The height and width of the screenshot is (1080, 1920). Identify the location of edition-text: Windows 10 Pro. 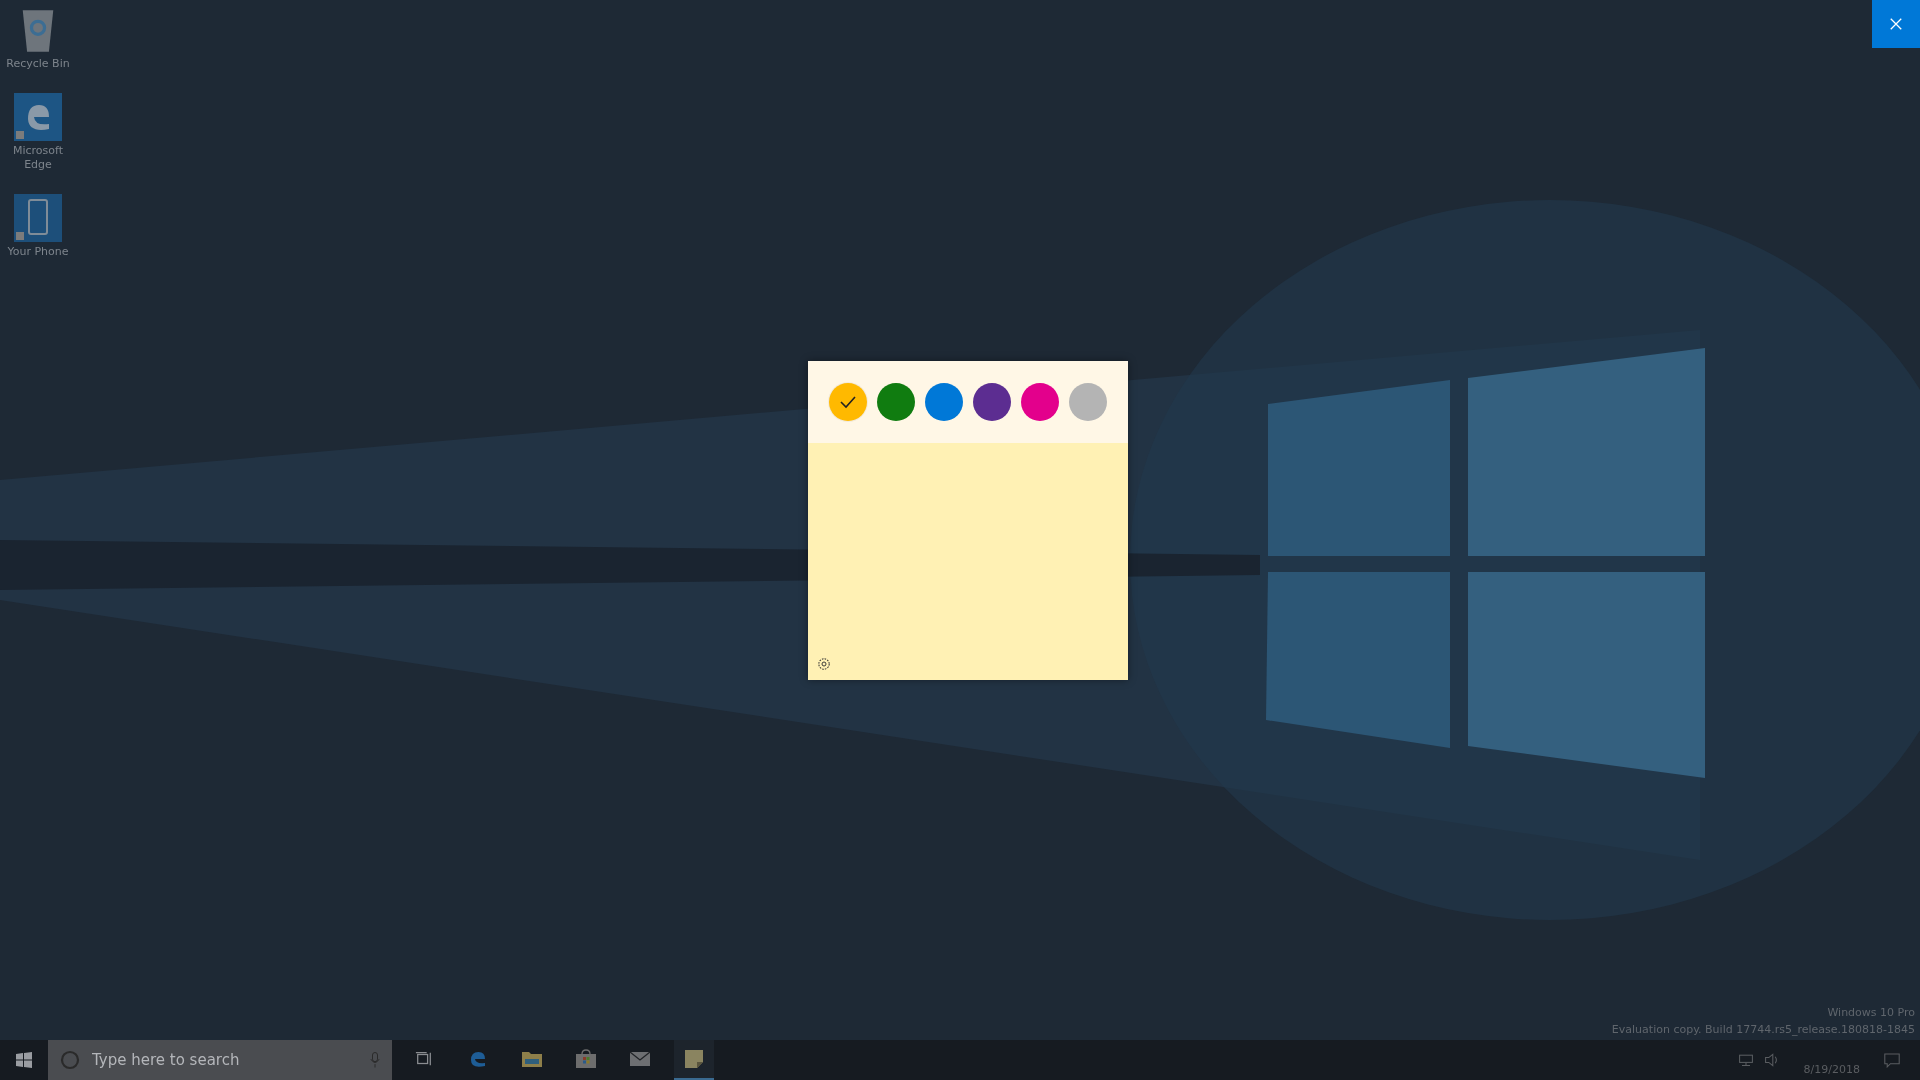
(1871, 1012).